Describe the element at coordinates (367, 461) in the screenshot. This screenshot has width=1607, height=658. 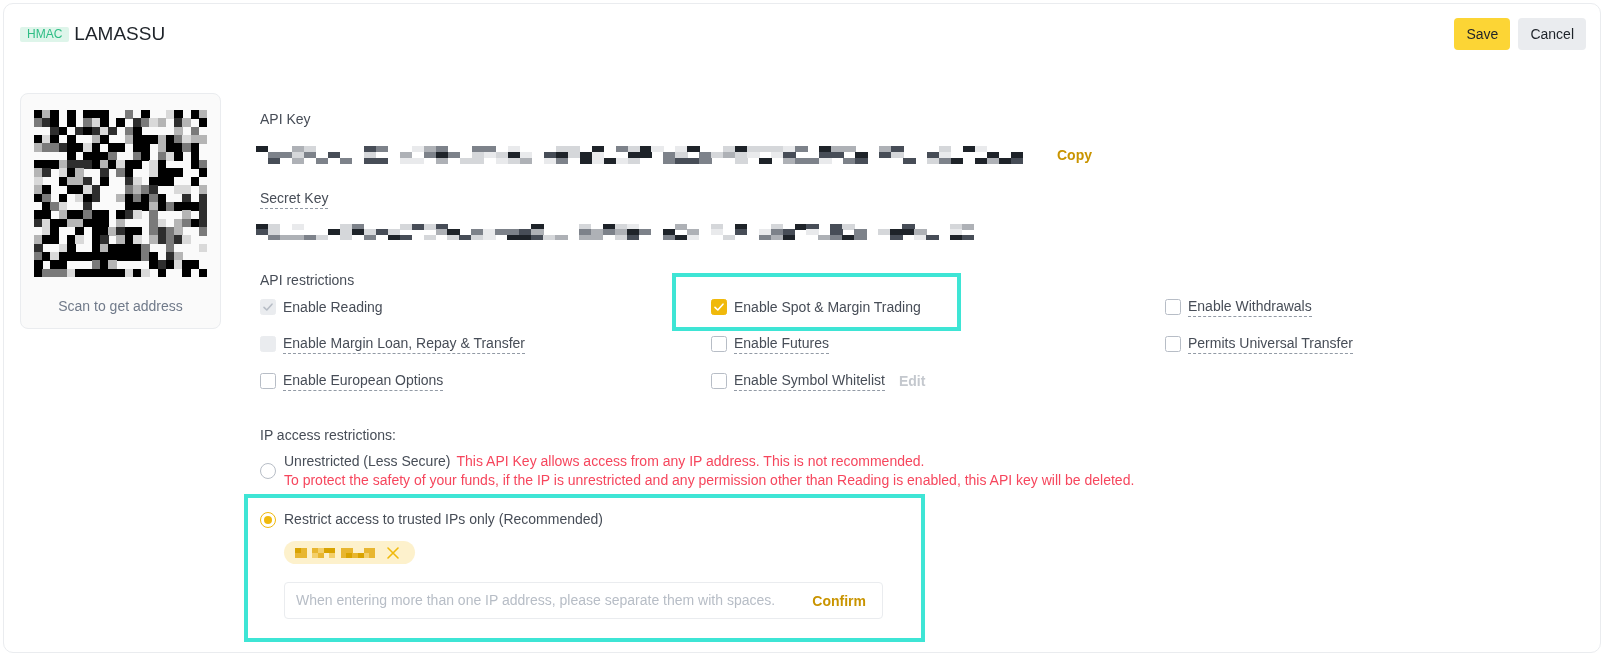
I see `option-label: Unrestricted (Less Secure)` at that location.